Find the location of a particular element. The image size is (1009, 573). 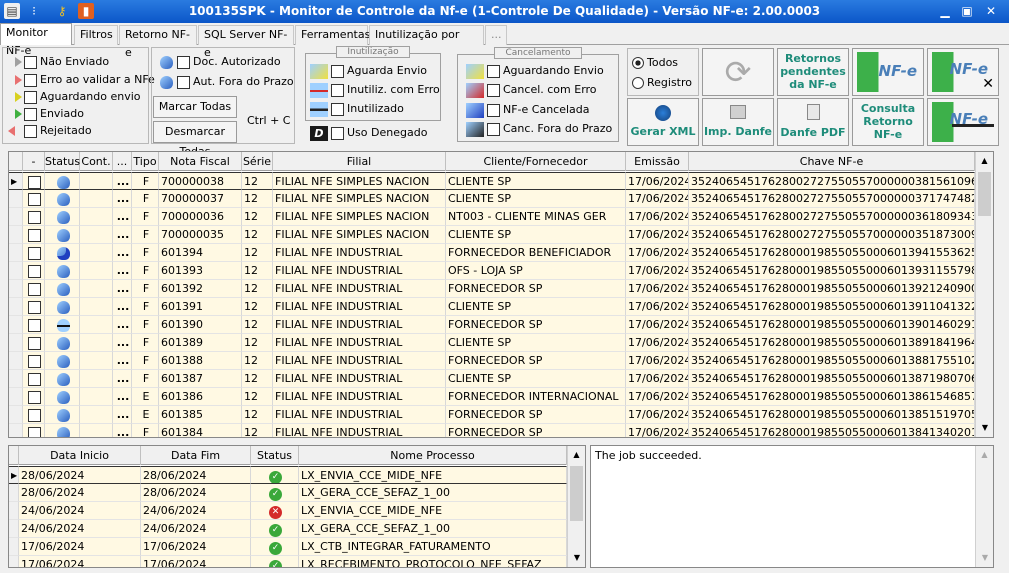

column-header: Série is located at coordinates (257, 161).